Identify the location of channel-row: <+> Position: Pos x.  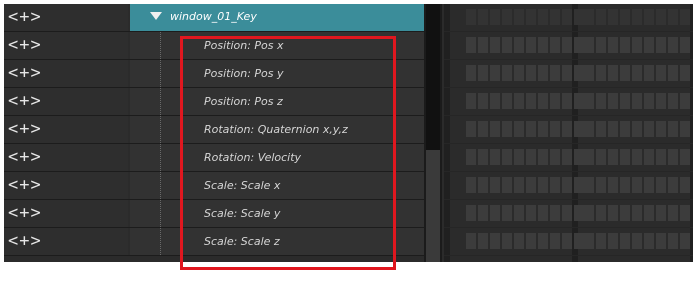
(214, 46).